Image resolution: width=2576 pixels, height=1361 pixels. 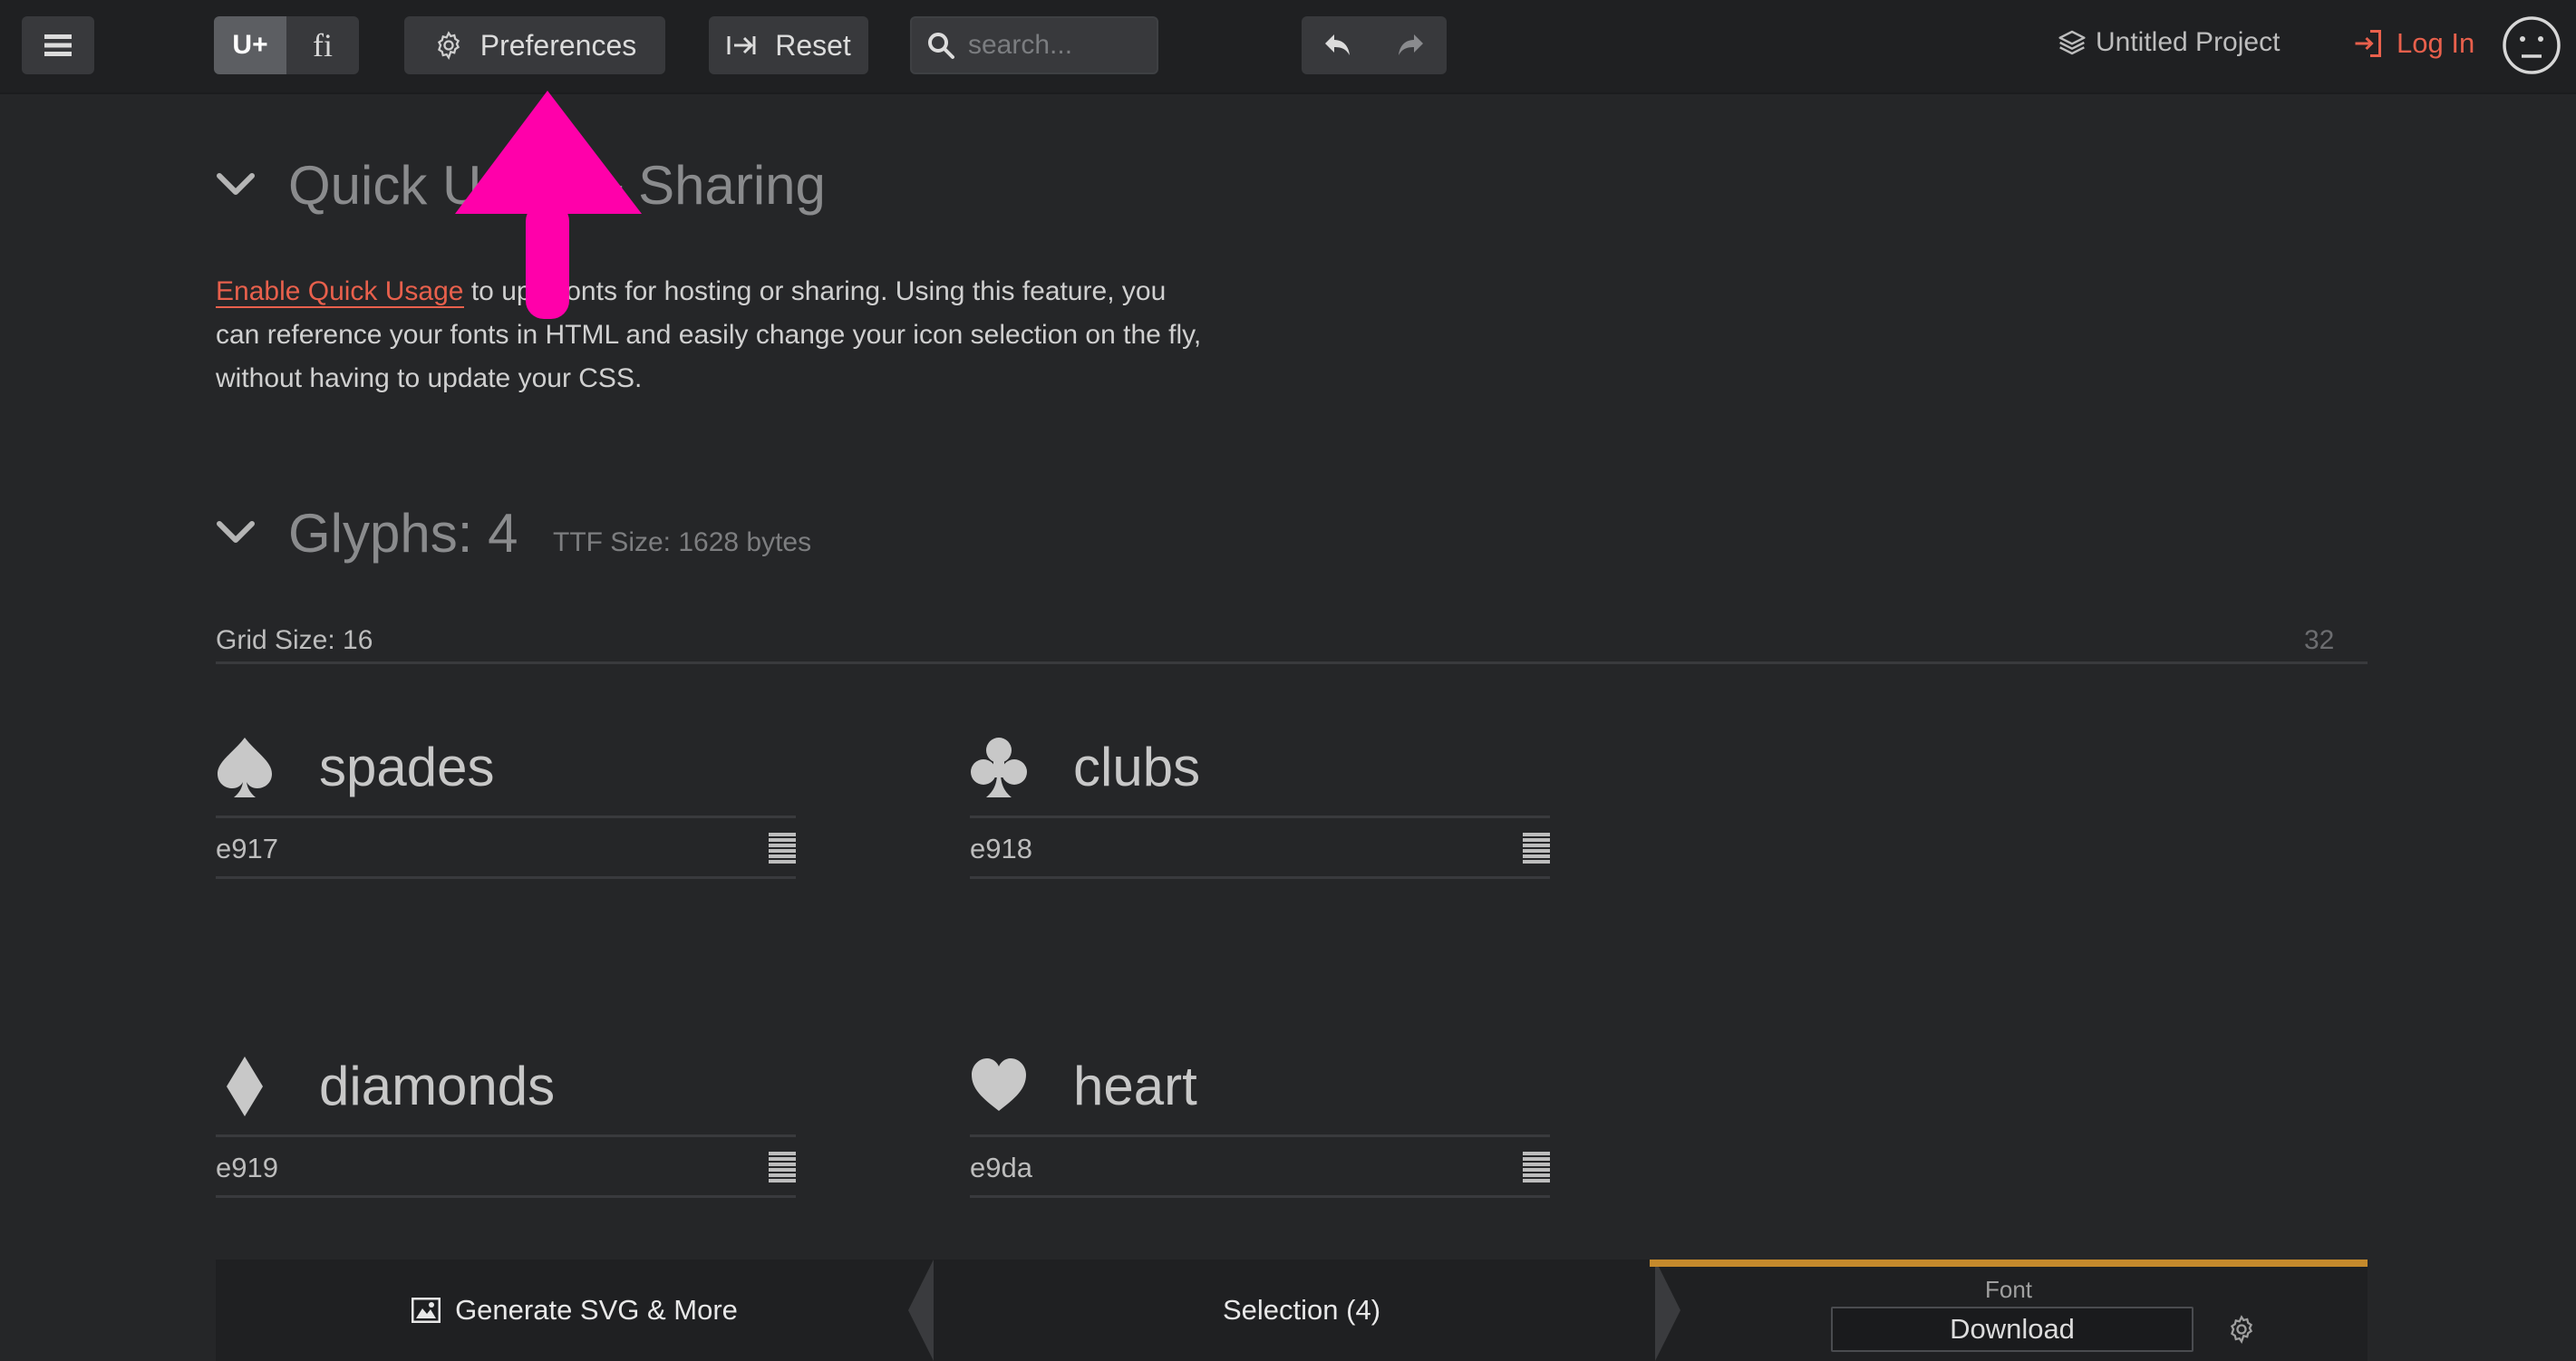 I want to click on heart-icon, so click(x=999, y=1084).